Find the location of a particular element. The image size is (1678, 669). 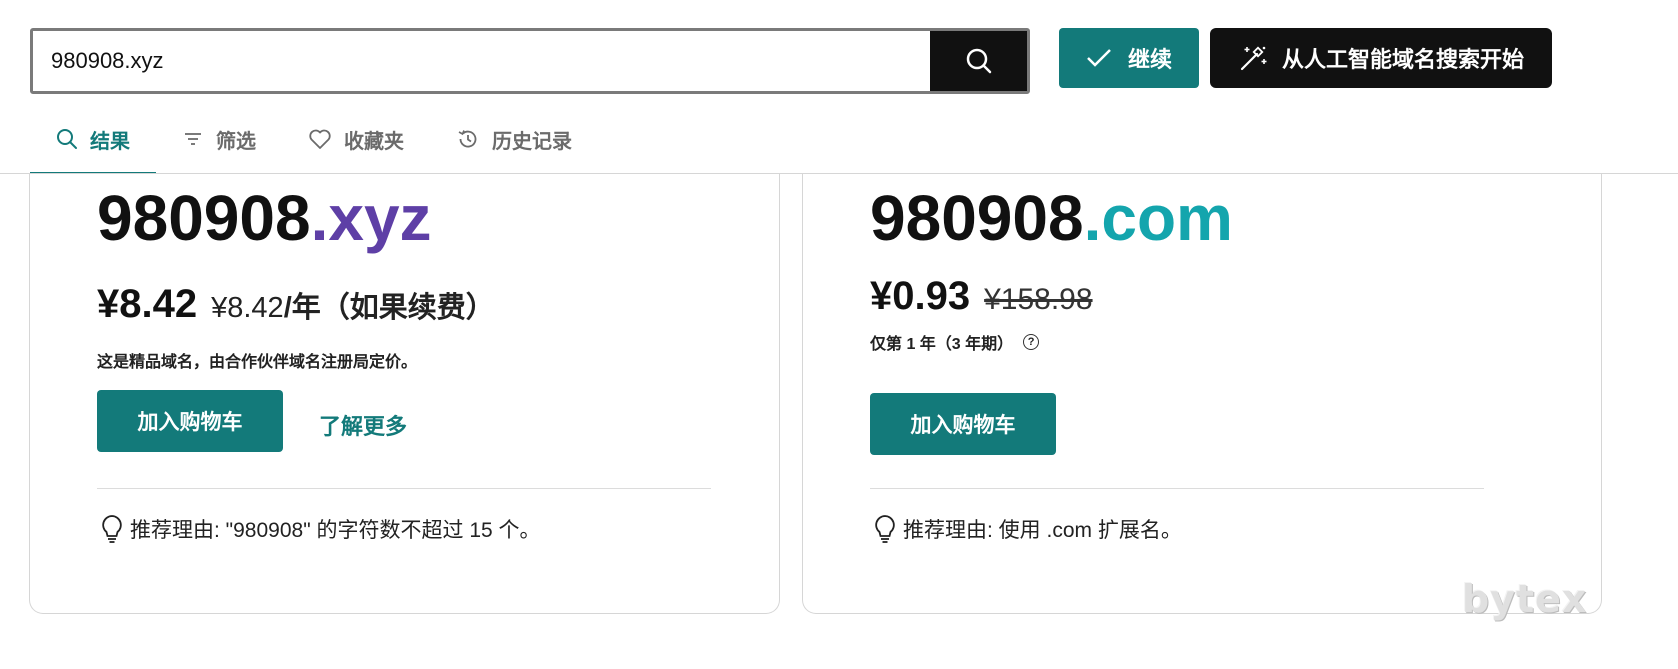

magic-wand-icon is located at coordinates (1253, 58).